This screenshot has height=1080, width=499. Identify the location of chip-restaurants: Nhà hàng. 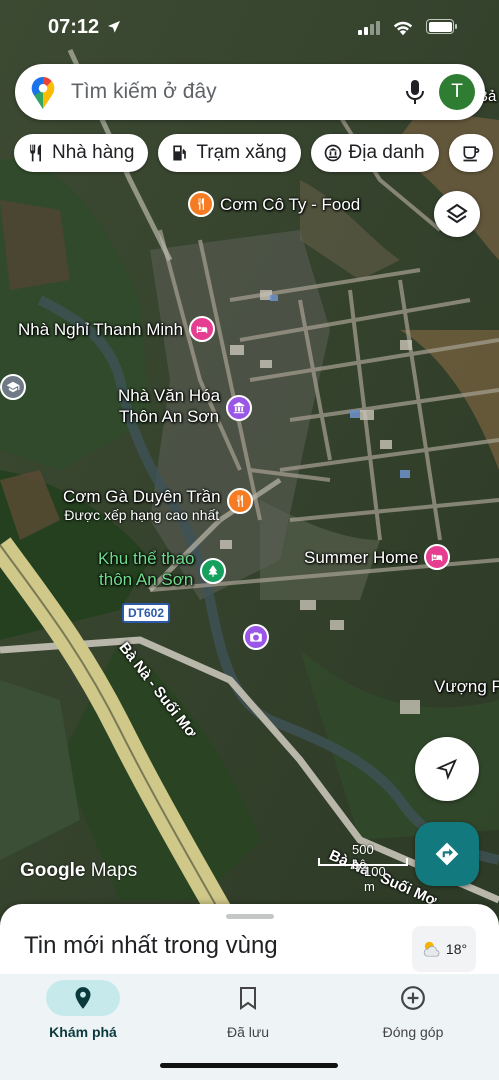
(81, 153).